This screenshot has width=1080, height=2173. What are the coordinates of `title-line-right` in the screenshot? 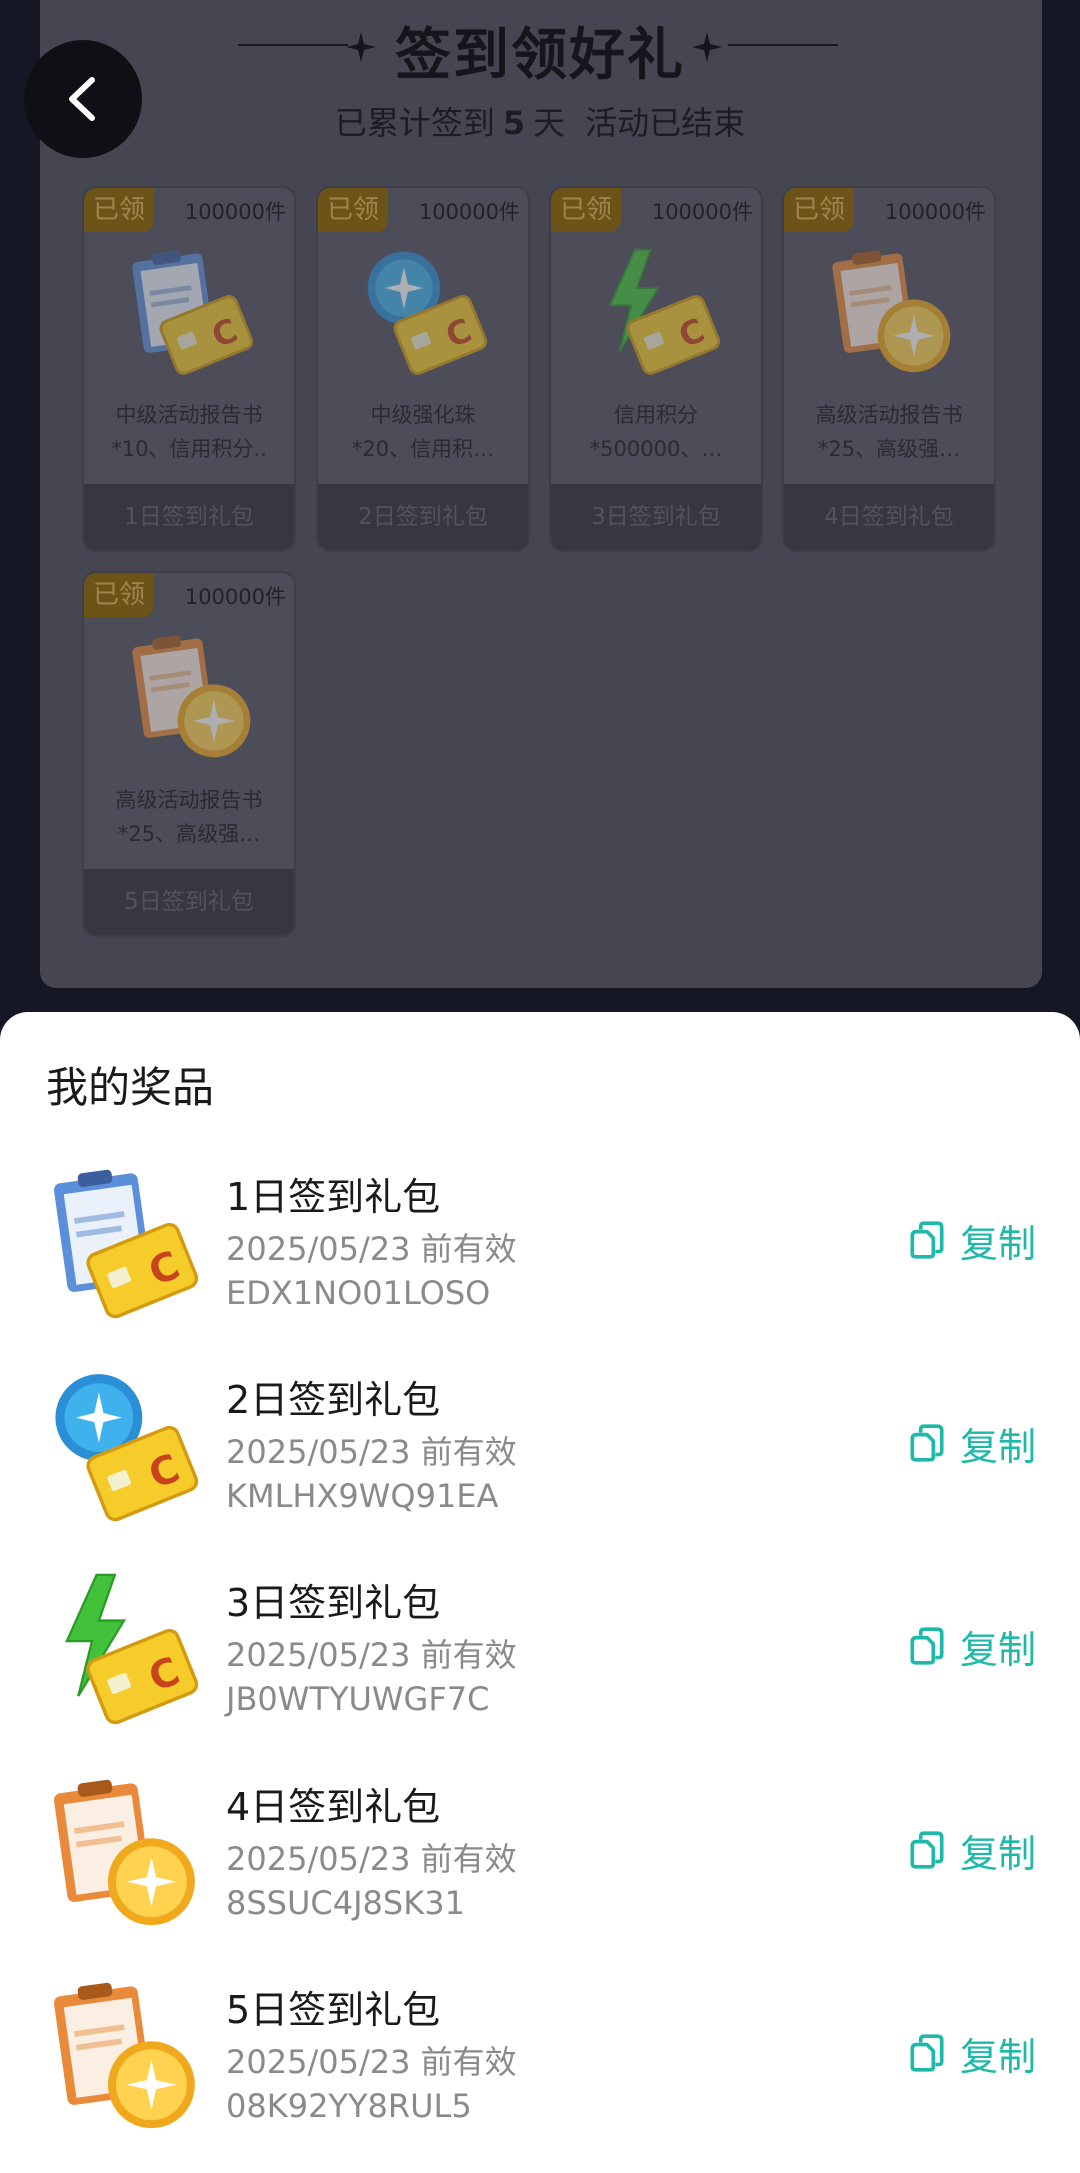 It's located at (783, 45).